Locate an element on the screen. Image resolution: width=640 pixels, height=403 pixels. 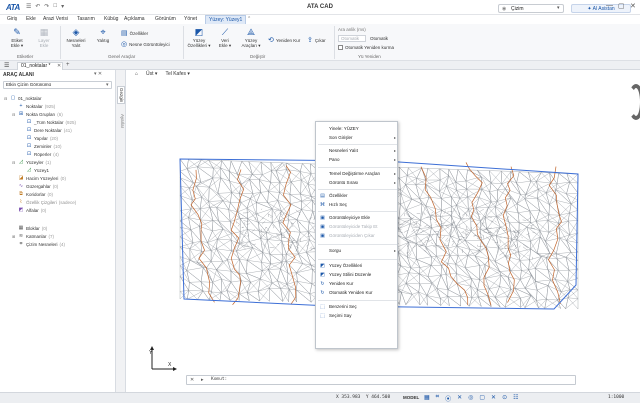
ortho-icon: ⦿ is located at coordinates (448, 398).